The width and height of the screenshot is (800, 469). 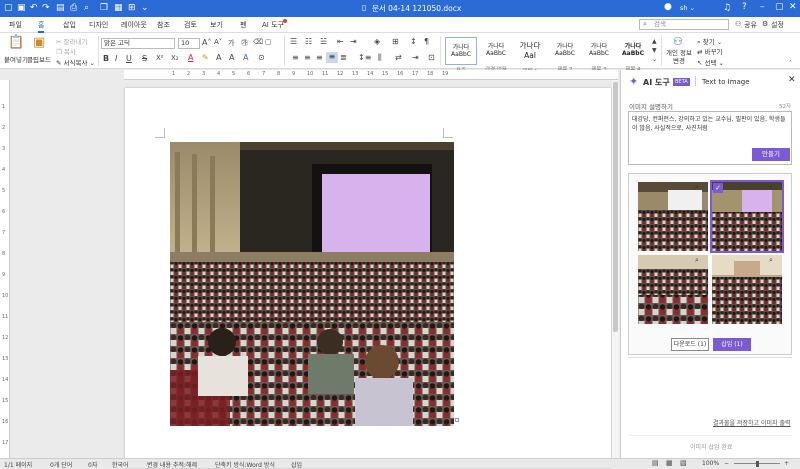 What do you see at coordinates (258, 42) in the screenshot?
I see `clear-format-icon: ⌫` at bounding box center [258, 42].